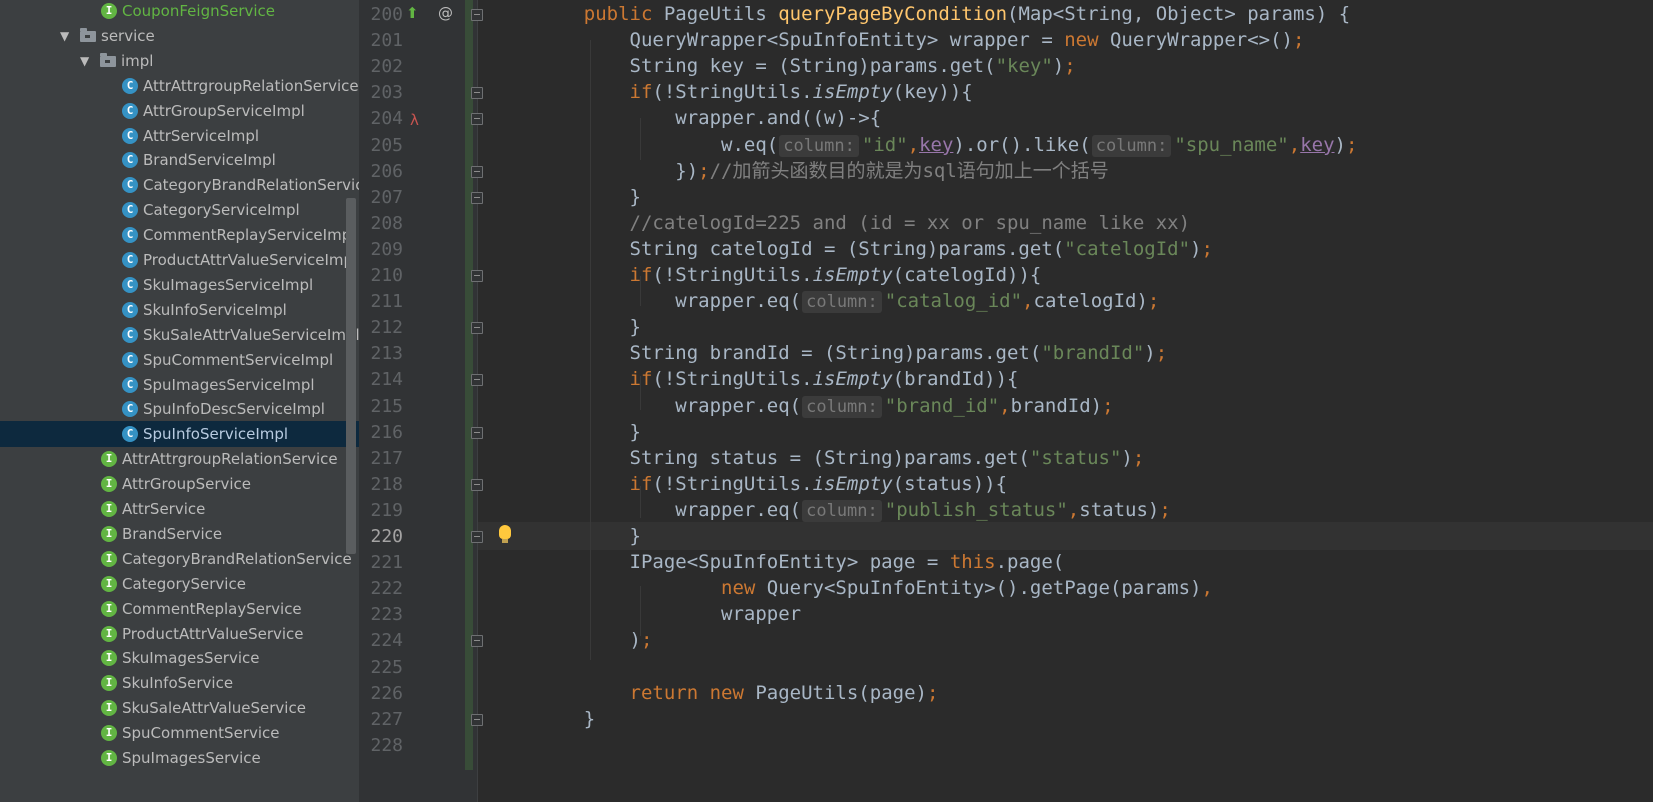 This screenshot has width=1653, height=802. What do you see at coordinates (386, 667) in the screenshot?
I see `line-number: 225` at bounding box center [386, 667].